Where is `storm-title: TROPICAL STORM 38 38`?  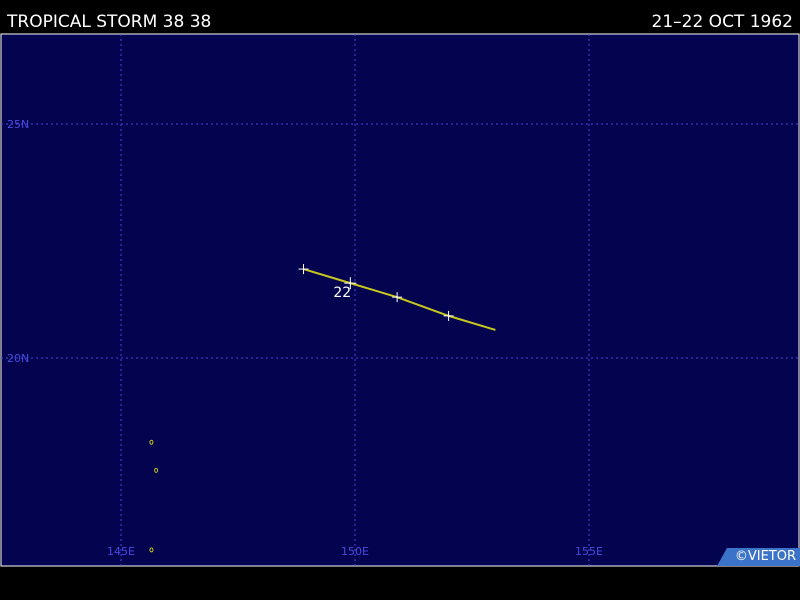 storm-title: TROPICAL STORM 38 38 is located at coordinates (109, 22).